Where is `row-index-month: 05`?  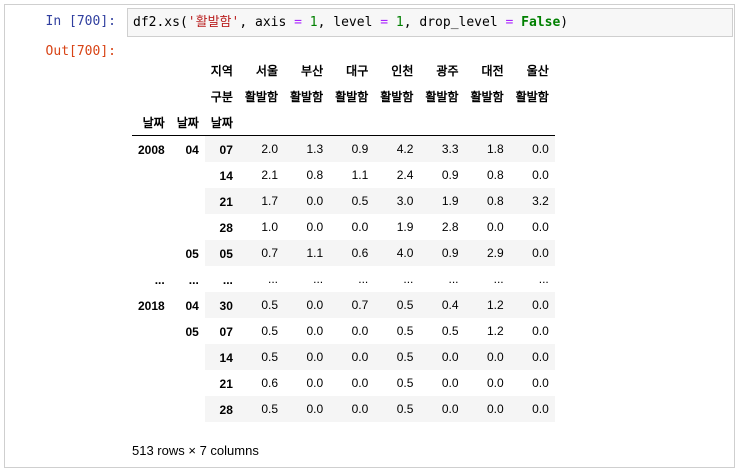
row-index-month: 05 is located at coordinates (192, 332).